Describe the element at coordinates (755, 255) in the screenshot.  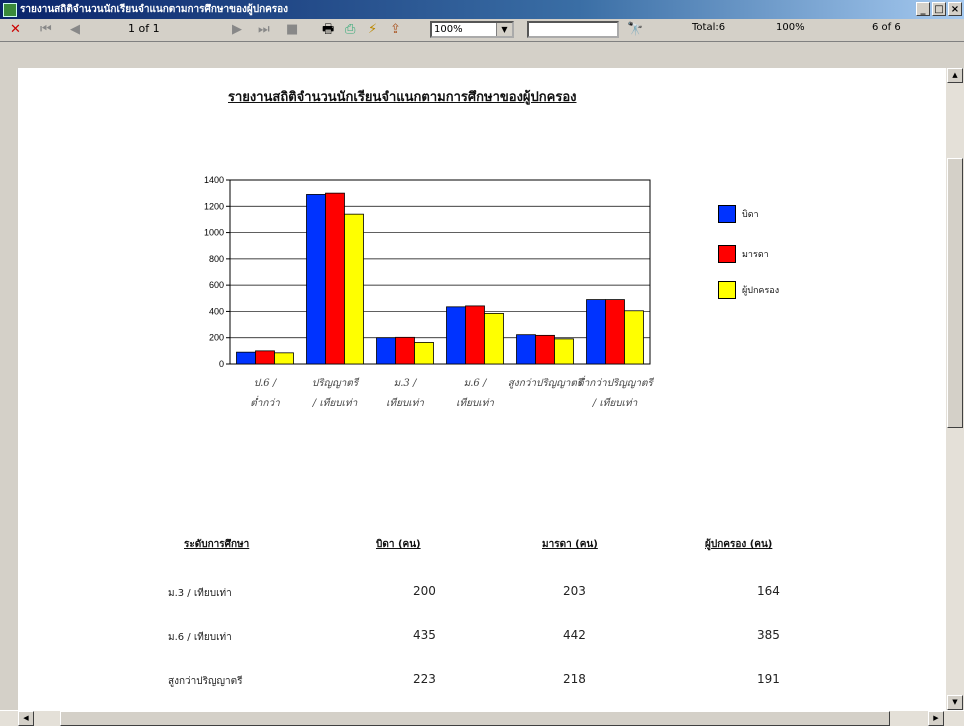
I see `legend-label: มารดา` at that location.